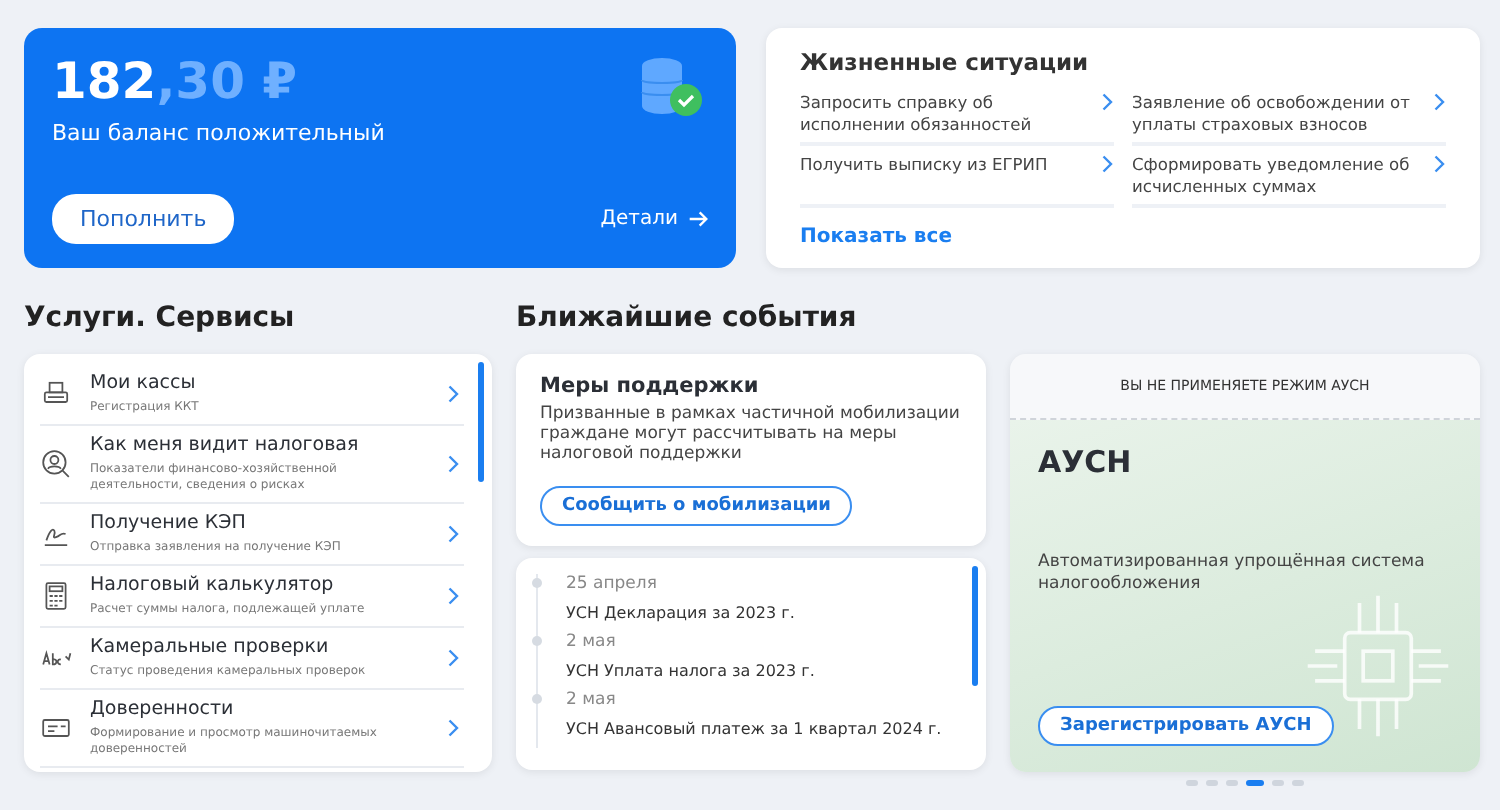  What do you see at coordinates (696, 506) in the screenshot?
I see `report-mobilization-button: Сообщить о мобилизации` at bounding box center [696, 506].